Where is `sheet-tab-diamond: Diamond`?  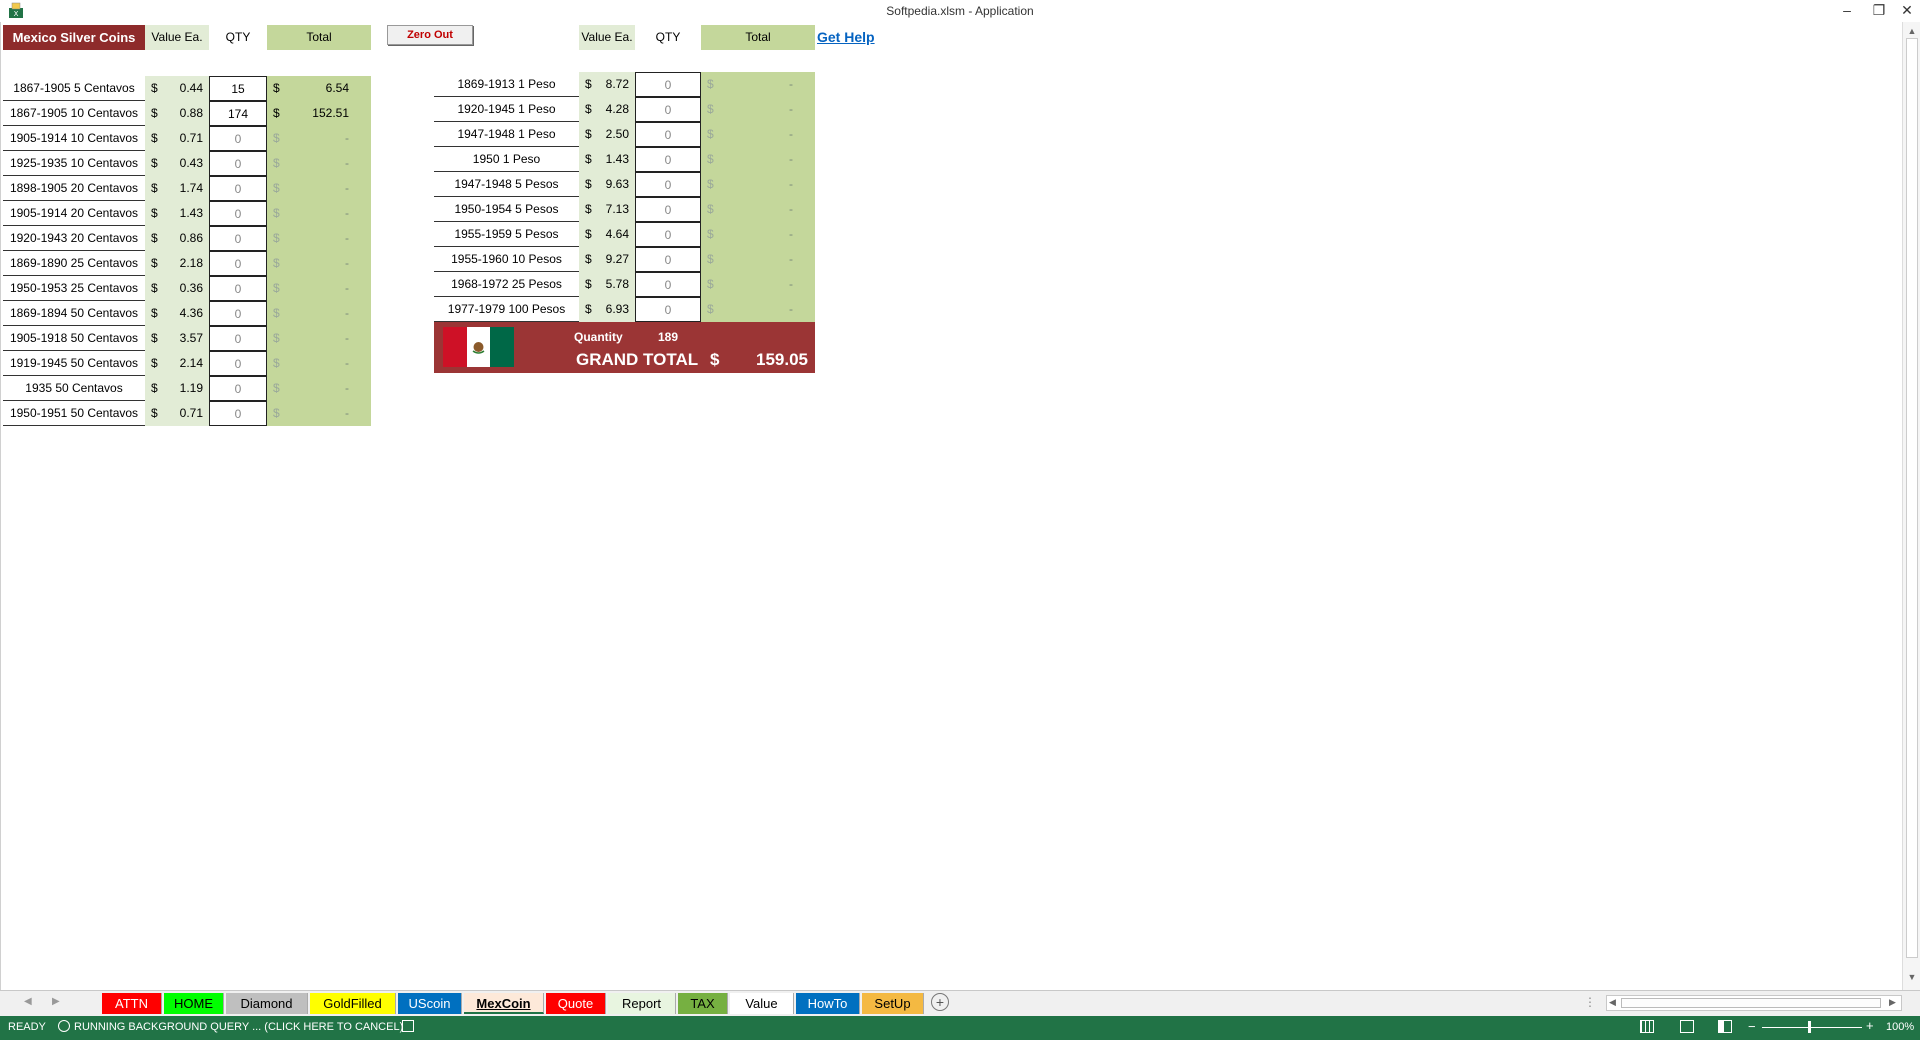 sheet-tab-diamond: Diamond is located at coordinates (267, 1003).